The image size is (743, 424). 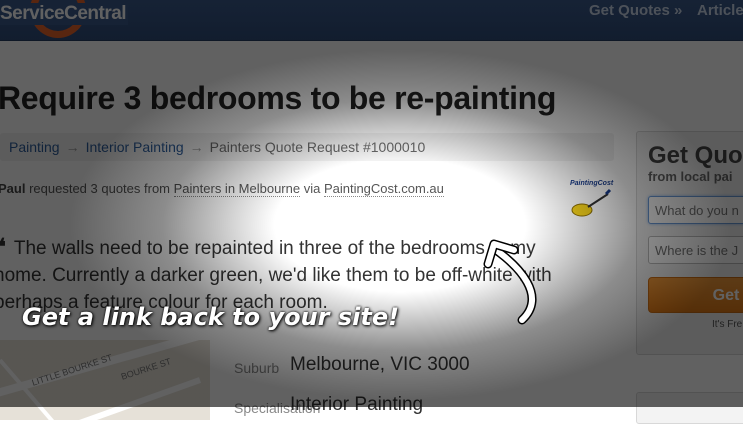 What do you see at coordinates (211, 317) in the screenshot?
I see `callout-text: Get a link back to your site!` at bounding box center [211, 317].